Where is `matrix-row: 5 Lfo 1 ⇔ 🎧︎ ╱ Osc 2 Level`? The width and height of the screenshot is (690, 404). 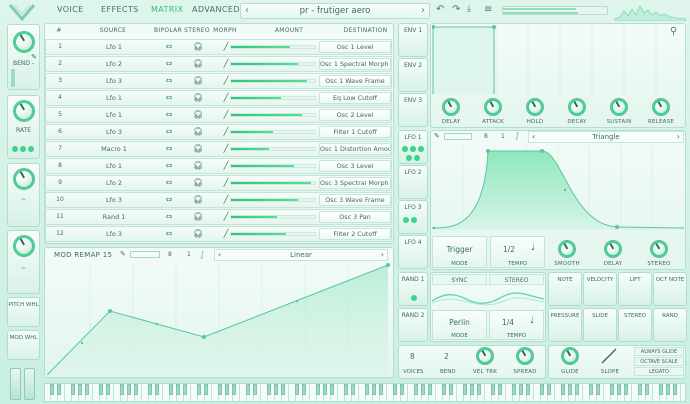 matrix-row: 5 Lfo 1 ⇔ 🎧︎ ╱ Osc 2 Level is located at coordinates (218, 115).